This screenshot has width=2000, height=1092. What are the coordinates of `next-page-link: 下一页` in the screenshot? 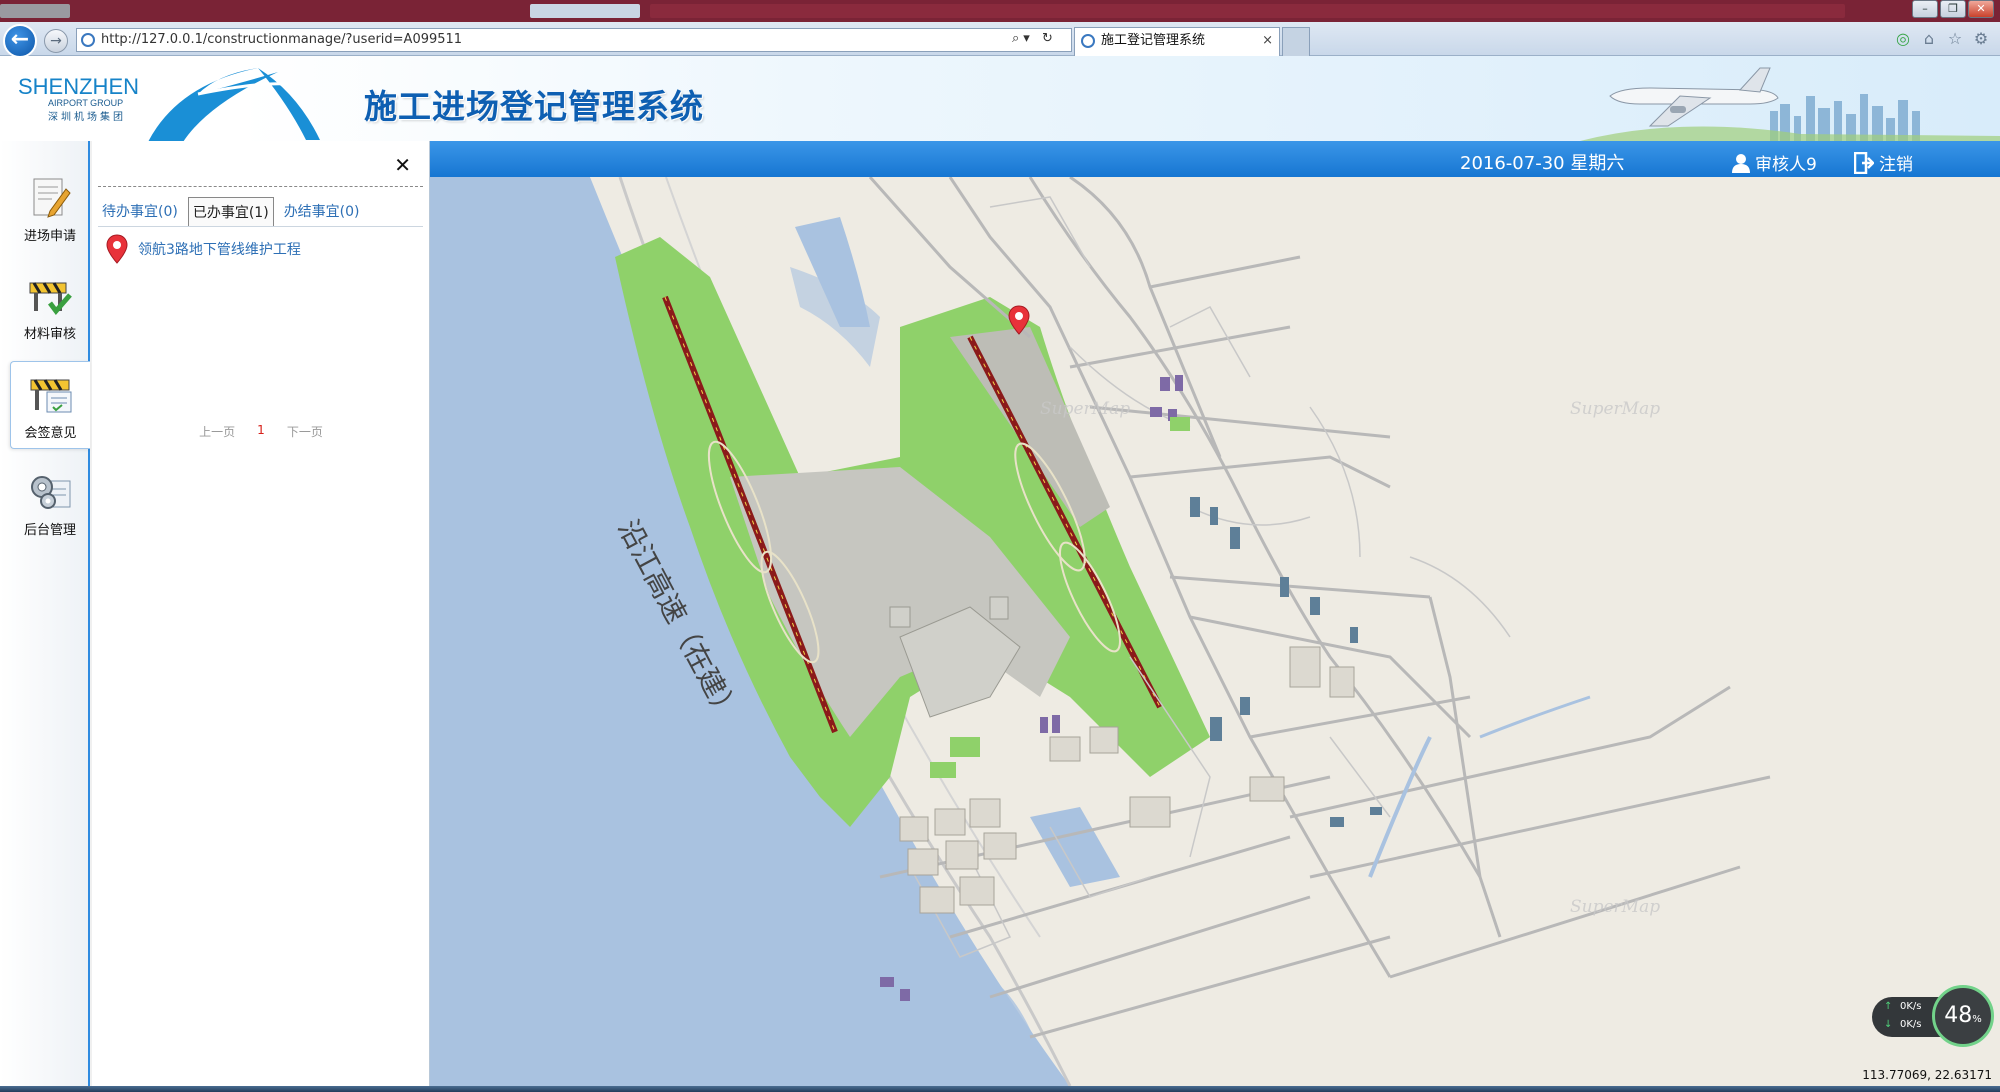 It's located at (305, 431).